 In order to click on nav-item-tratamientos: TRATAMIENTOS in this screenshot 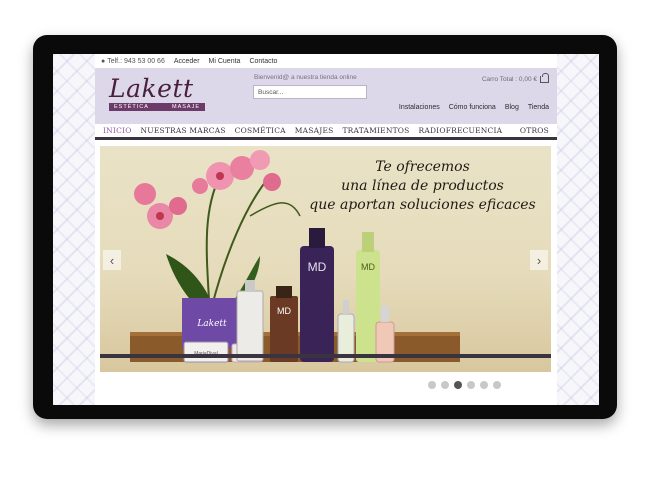, I will do `click(375, 130)`.